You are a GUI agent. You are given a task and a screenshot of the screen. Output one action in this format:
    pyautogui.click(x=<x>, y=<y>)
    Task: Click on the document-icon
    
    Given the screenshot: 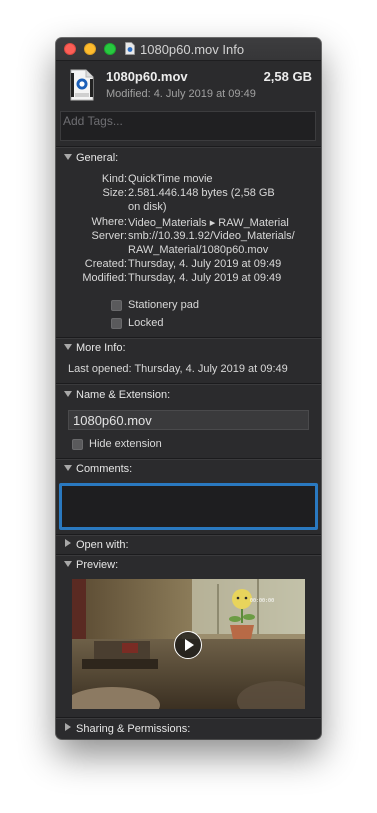 What is the action you would take?
    pyautogui.click(x=130, y=48)
    